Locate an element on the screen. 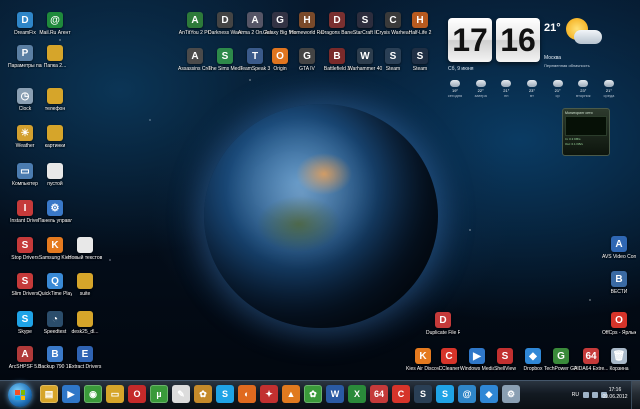 The height and width of the screenshot is (409, 640). word-icon: W is located at coordinates (335, 394).